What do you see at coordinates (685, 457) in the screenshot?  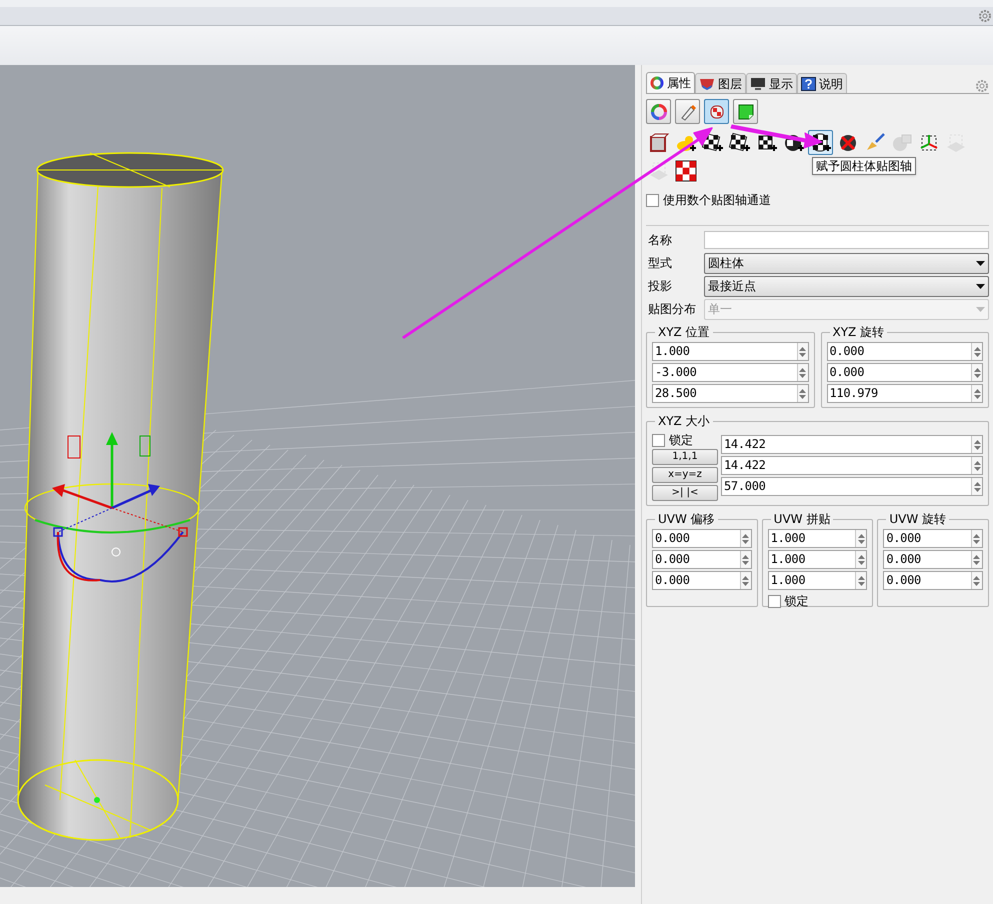 I see `size-preset-button: 1,1,1` at bounding box center [685, 457].